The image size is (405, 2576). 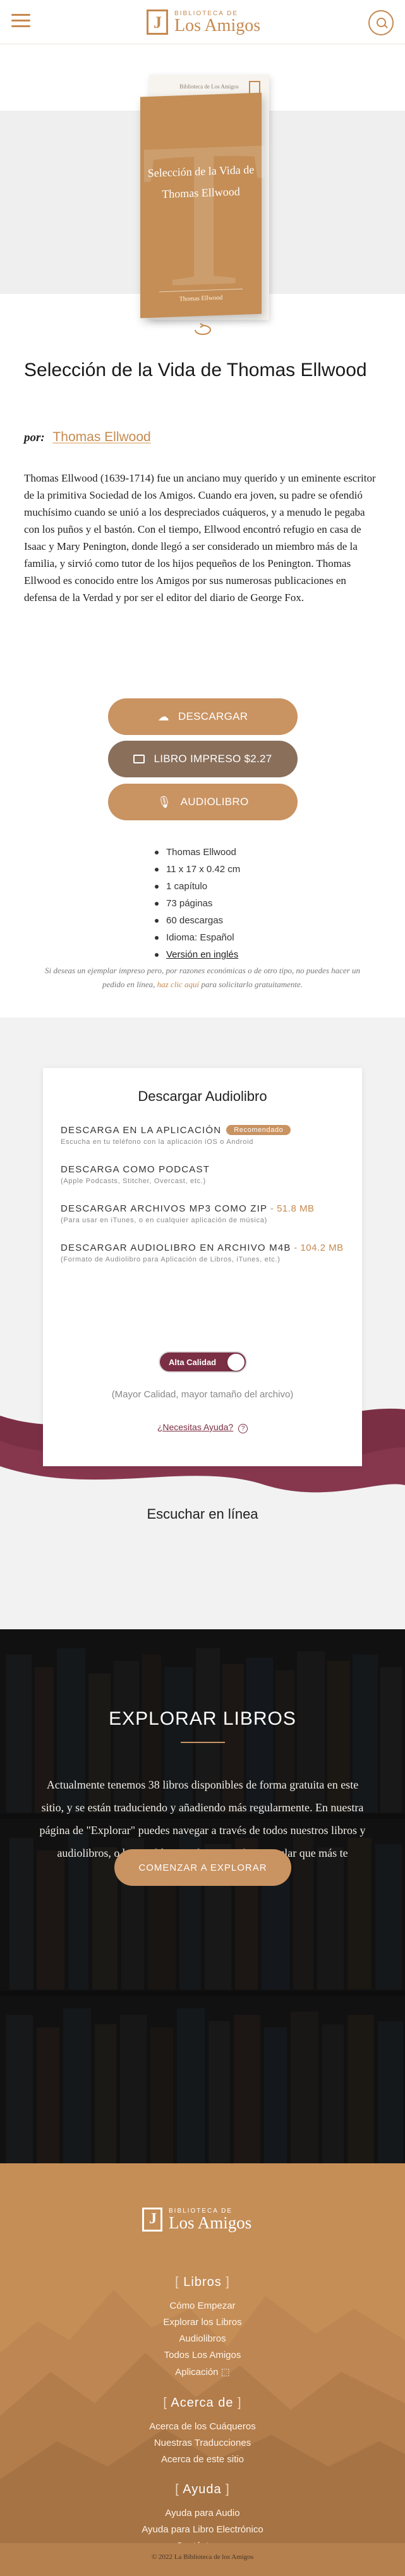 I want to click on download-label: DESCARGAR, so click(x=213, y=716).